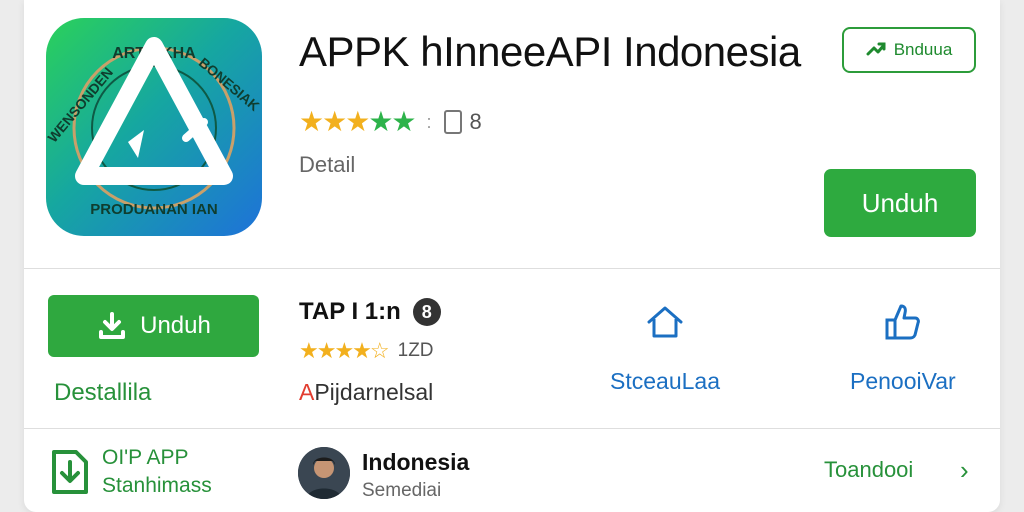  I want to click on star-rating: ★★★★★, so click(358, 121).